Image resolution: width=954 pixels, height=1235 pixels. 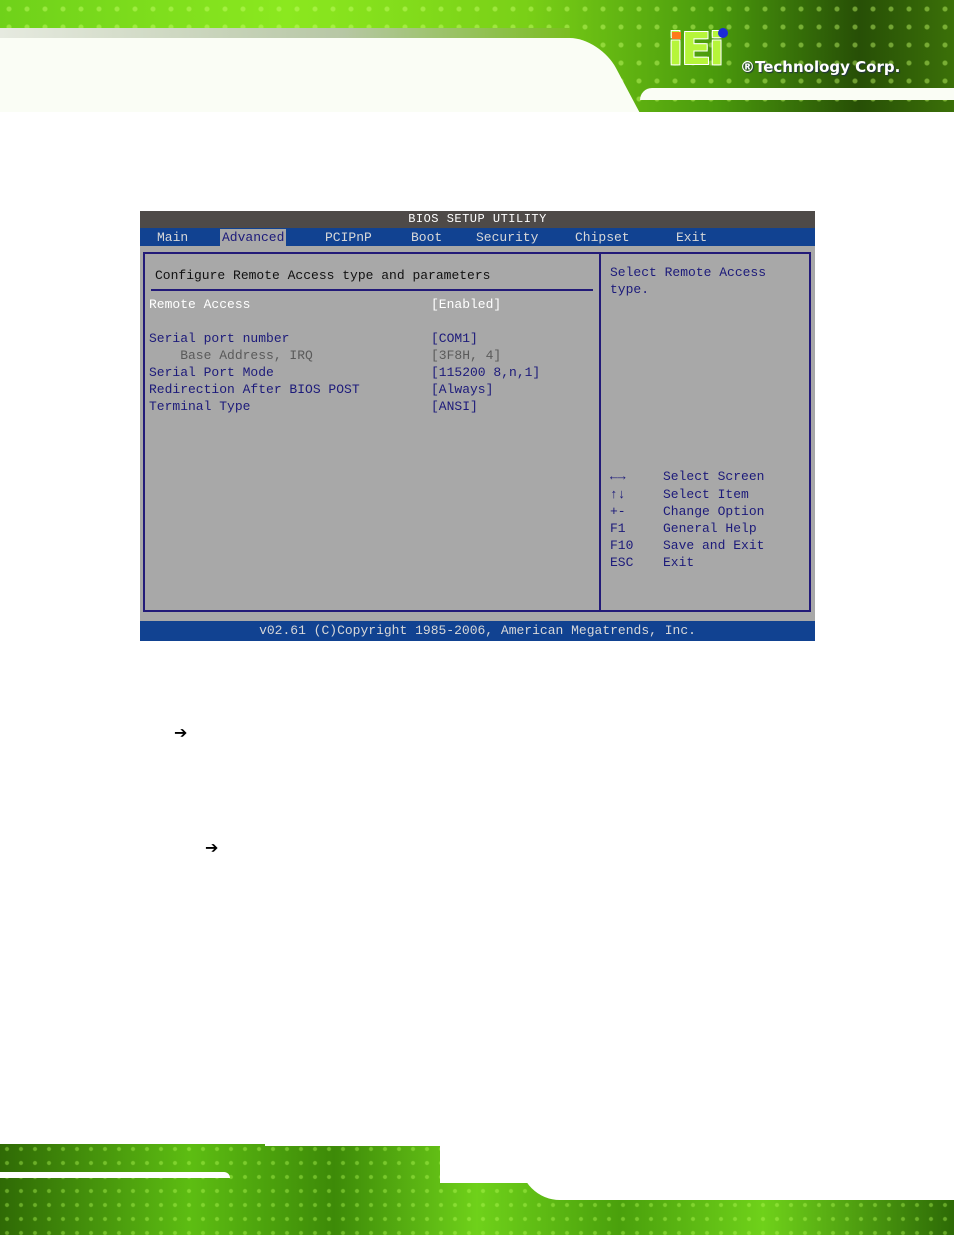 What do you see at coordinates (691, 237) in the screenshot?
I see `tab-exit: Exit` at bounding box center [691, 237].